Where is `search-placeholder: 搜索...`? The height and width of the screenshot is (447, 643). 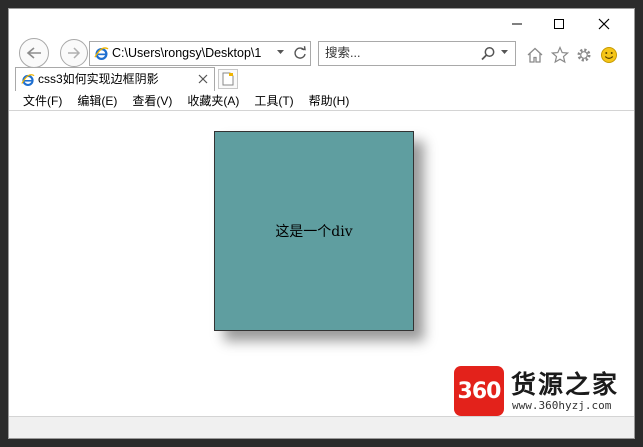
search-placeholder: 搜索... is located at coordinates (343, 53).